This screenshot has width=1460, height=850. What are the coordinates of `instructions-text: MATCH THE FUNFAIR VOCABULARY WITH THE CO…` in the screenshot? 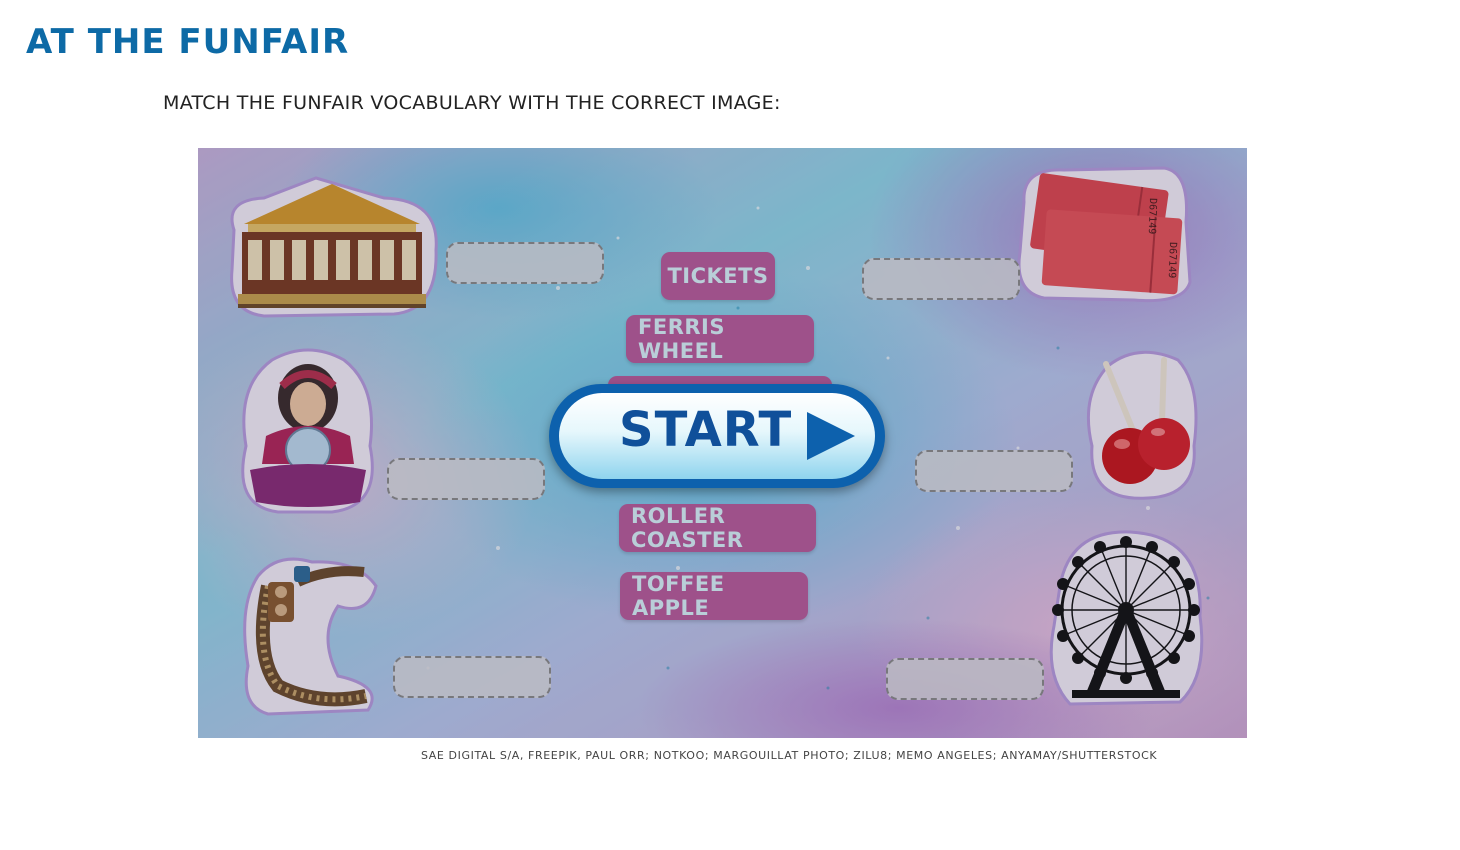 It's located at (472, 103).